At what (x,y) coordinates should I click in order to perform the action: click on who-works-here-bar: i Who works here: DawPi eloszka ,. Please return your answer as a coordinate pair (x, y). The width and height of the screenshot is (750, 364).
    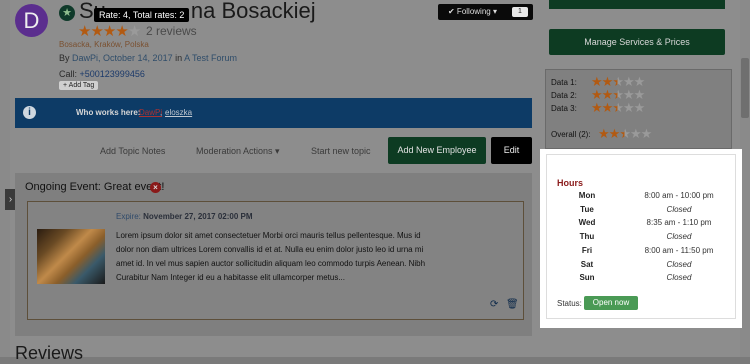
    Looking at the image, I should click on (273, 113).